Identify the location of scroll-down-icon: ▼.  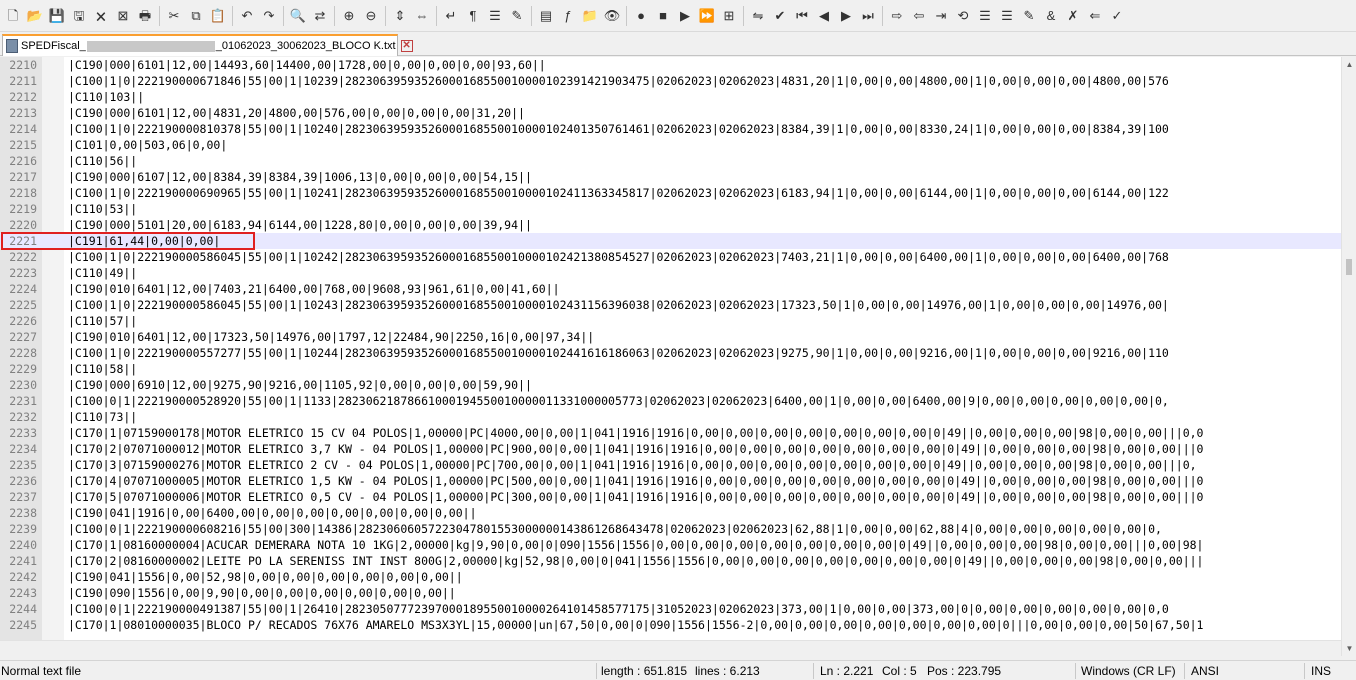
(1349, 648).